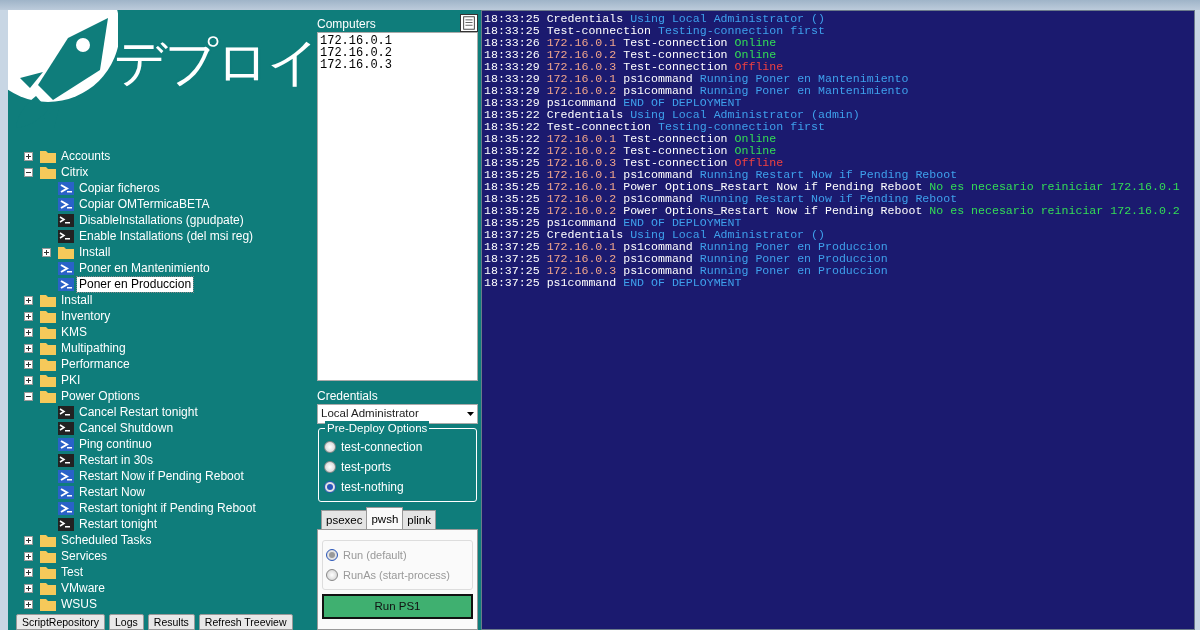 The image size is (1200, 630). Describe the element at coordinates (100, 396) in the screenshot. I see `tree-item: Power Options` at that location.